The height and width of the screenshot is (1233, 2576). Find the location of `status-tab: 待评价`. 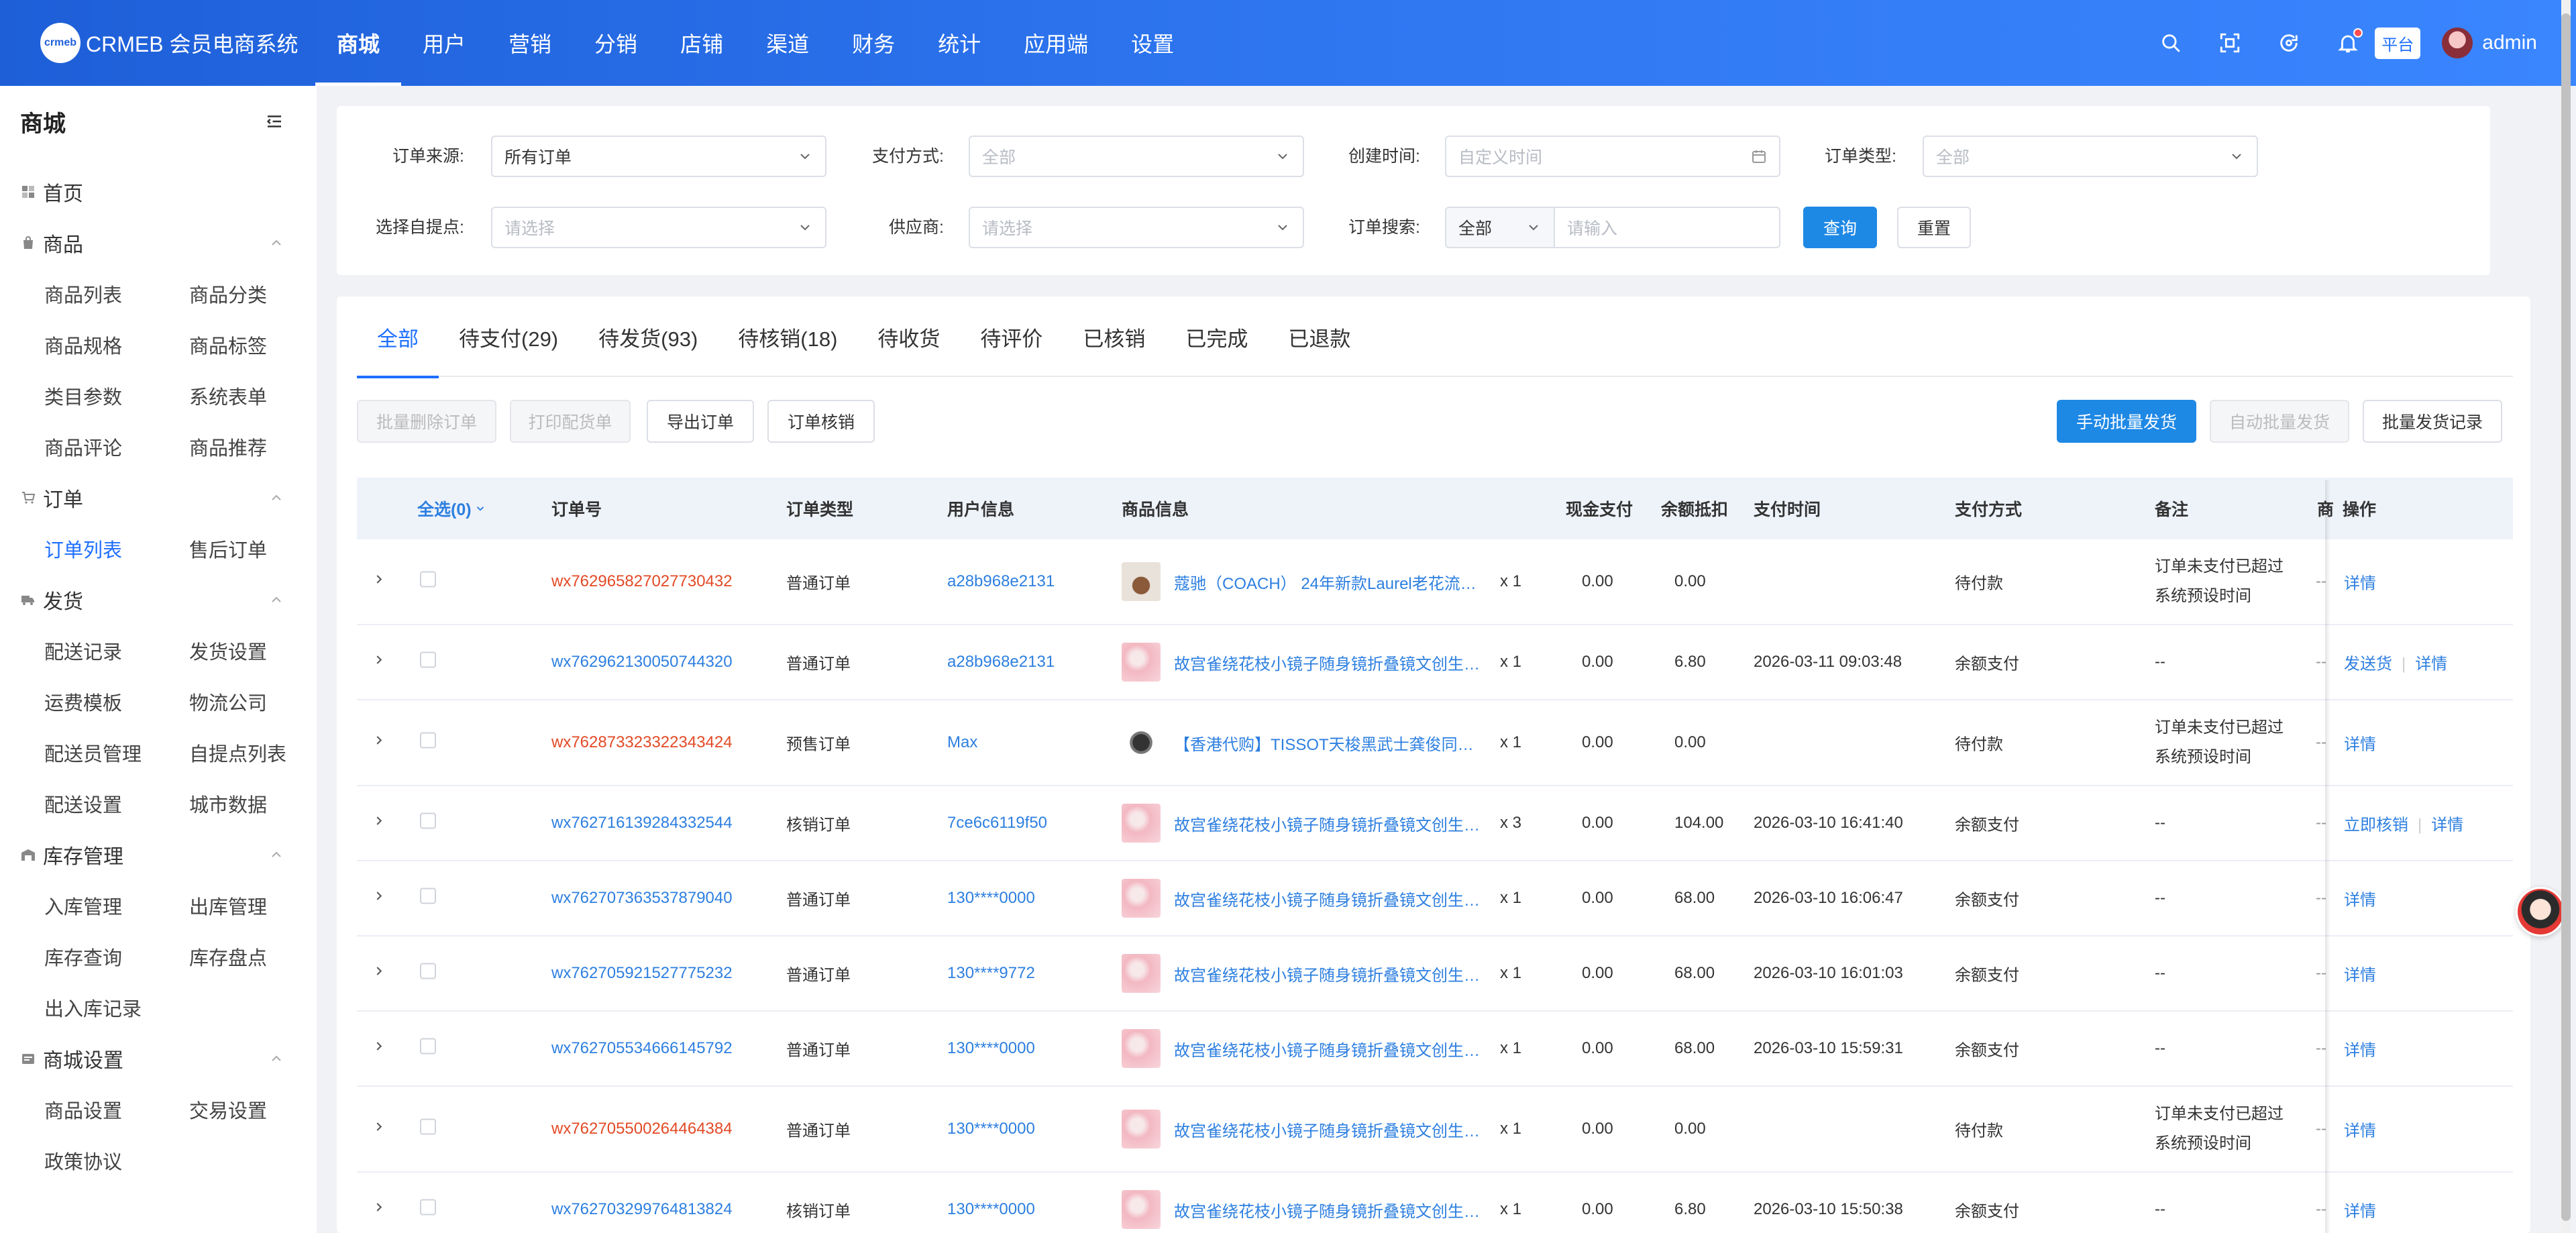

status-tab: 待评价 is located at coordinates (1011, 337).